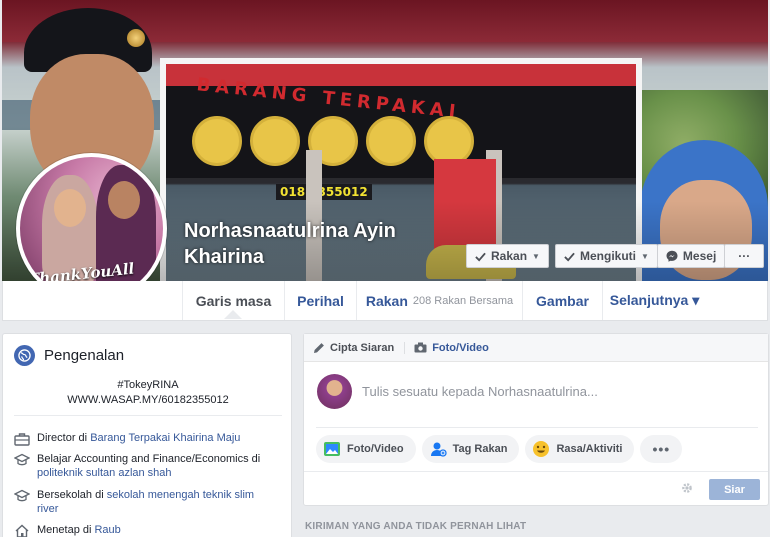 The image size is (770, 537). I want to click on tab-about: Perihal, so click(320, 300).